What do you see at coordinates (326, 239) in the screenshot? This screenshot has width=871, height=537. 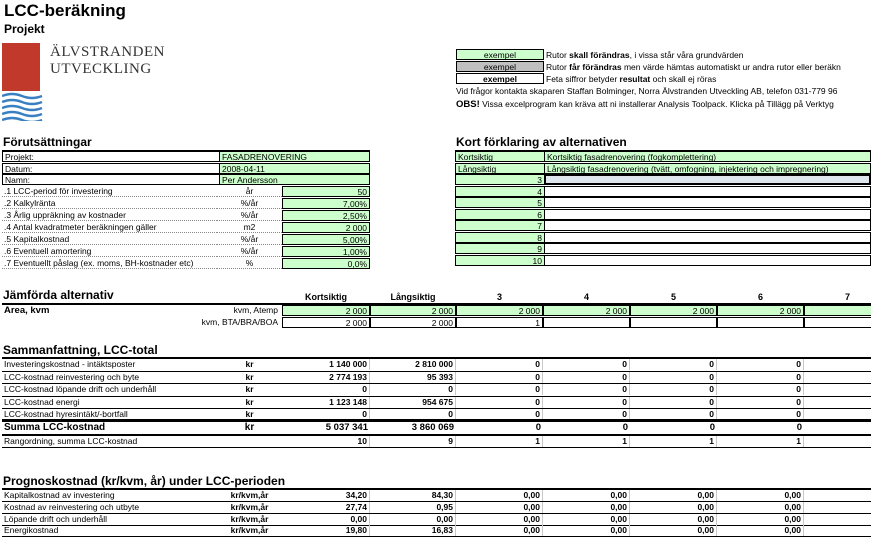 I see `param-value-field: 5,00%` at bounding box center [326, 239].